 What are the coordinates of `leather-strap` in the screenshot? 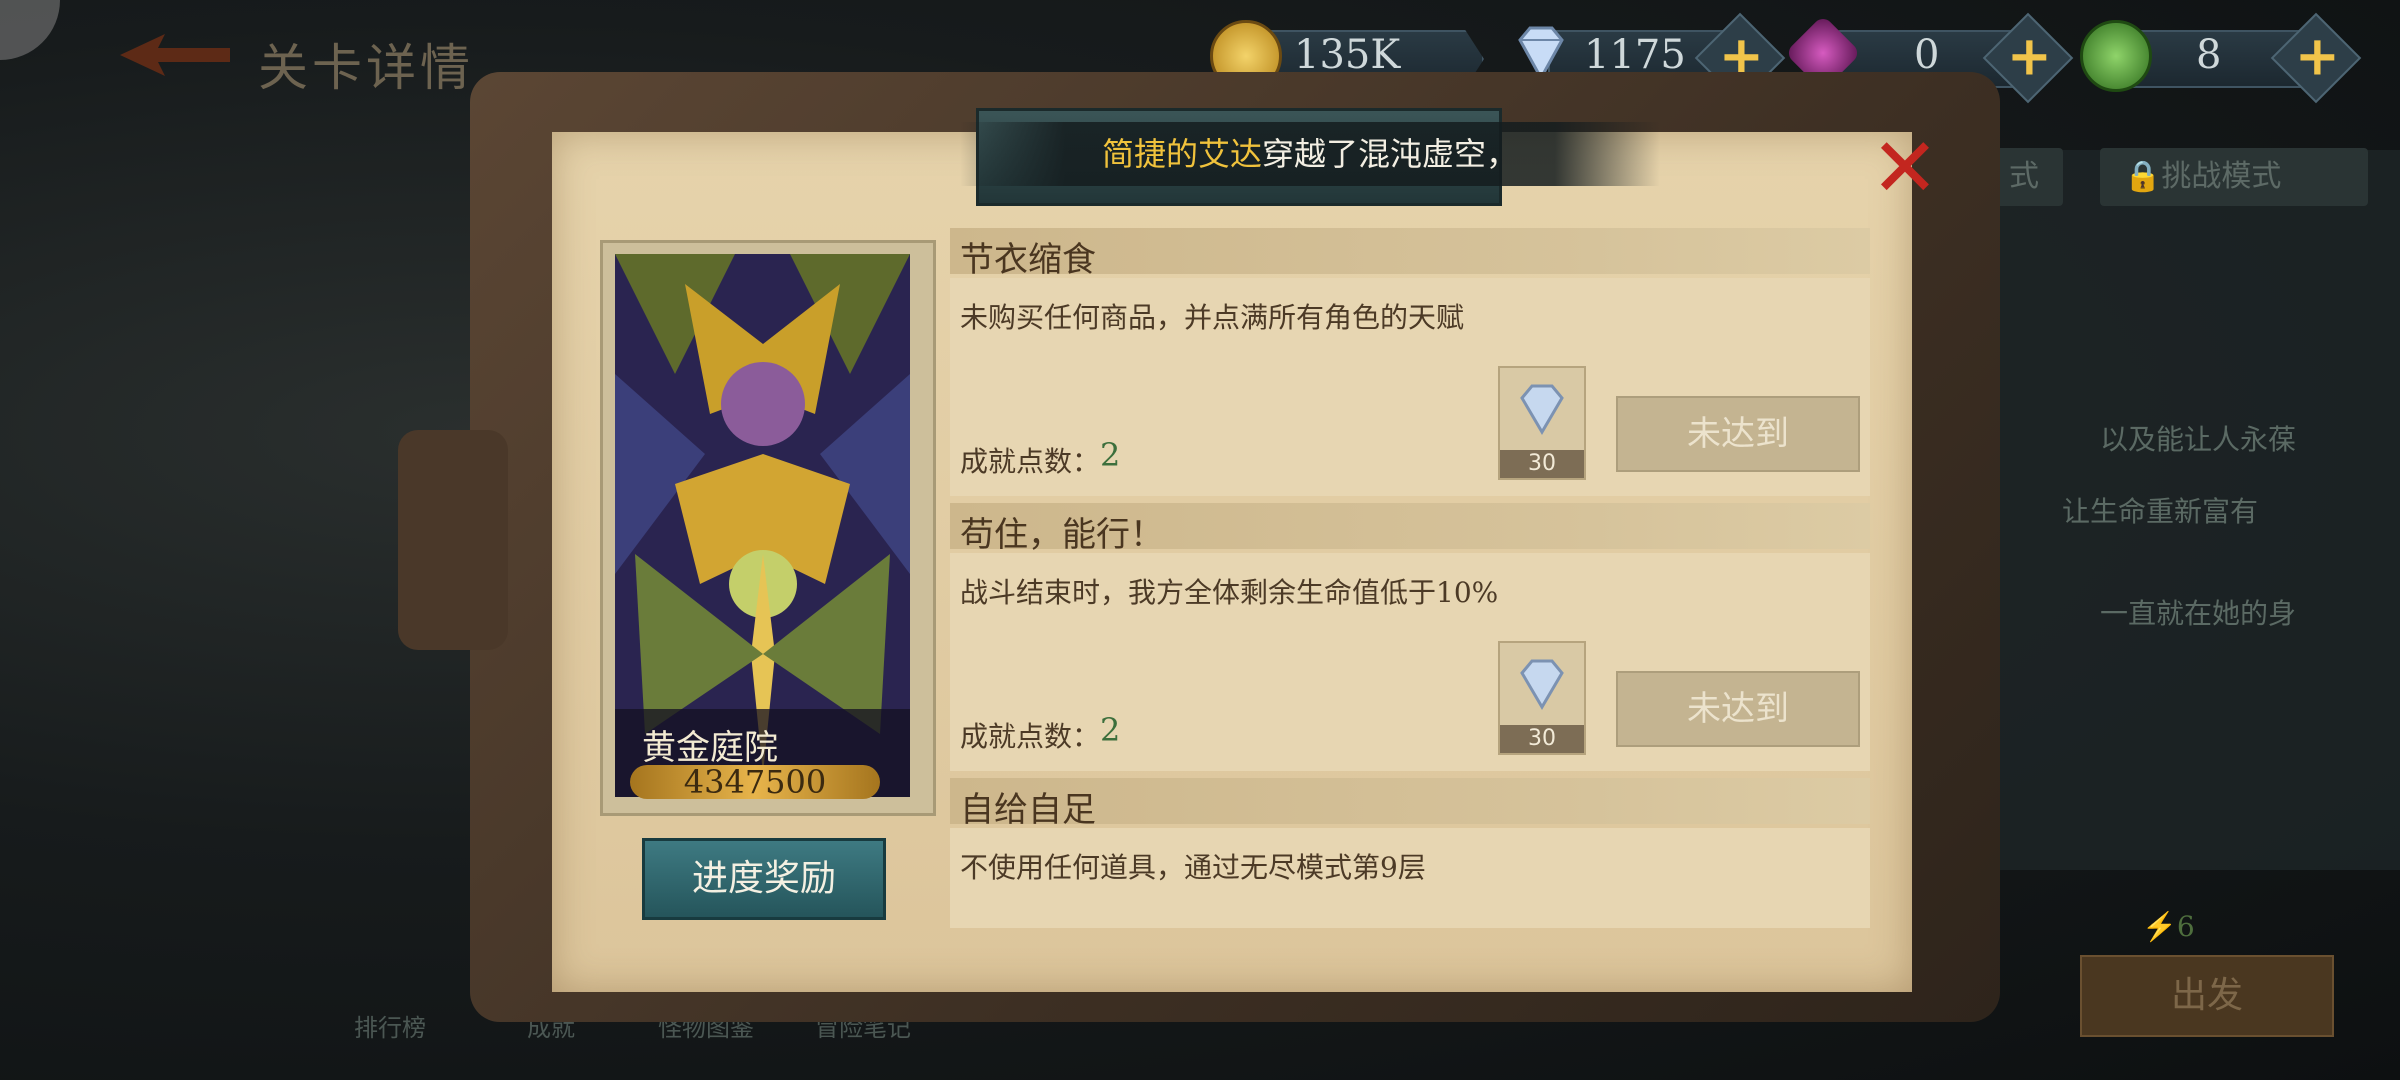 It's located at (453, 540).